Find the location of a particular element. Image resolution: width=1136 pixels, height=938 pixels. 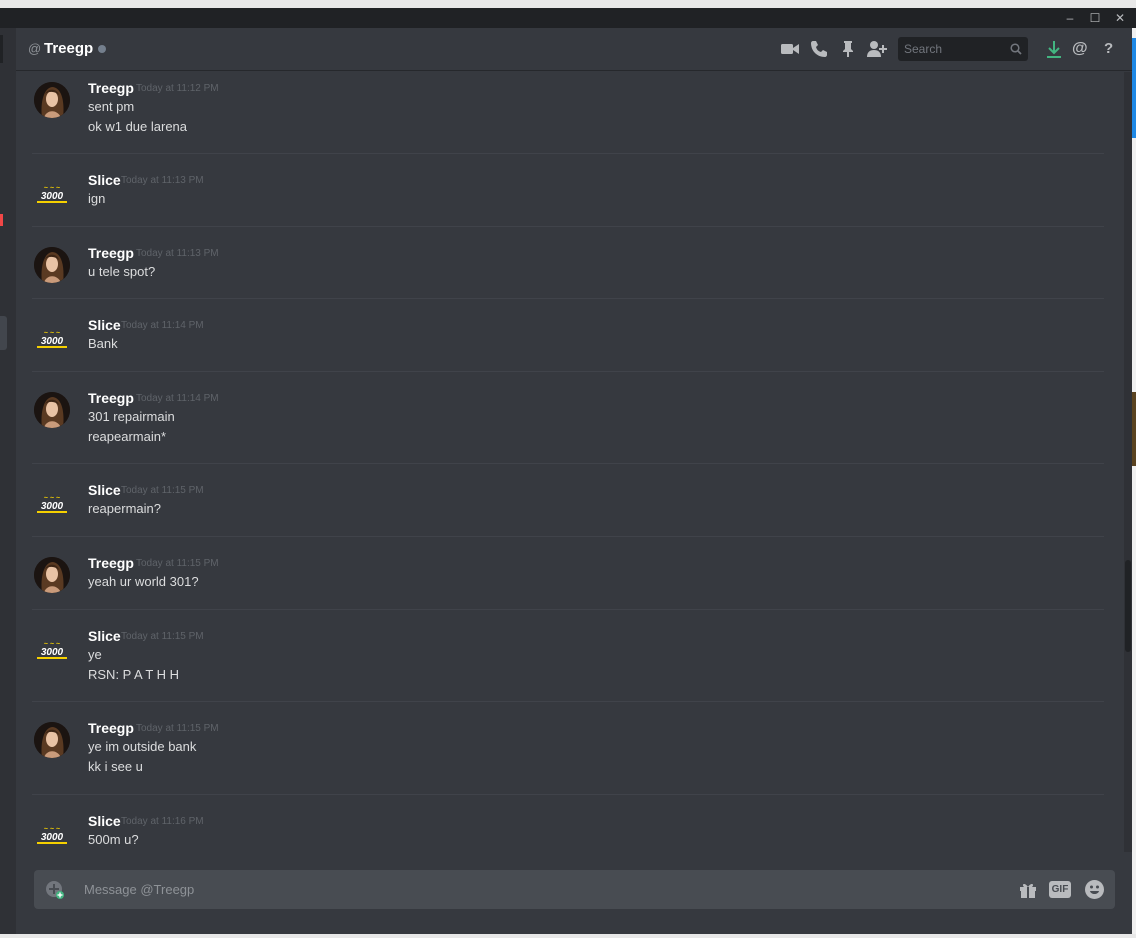

search-icon is located at coordinates (1016, 49).